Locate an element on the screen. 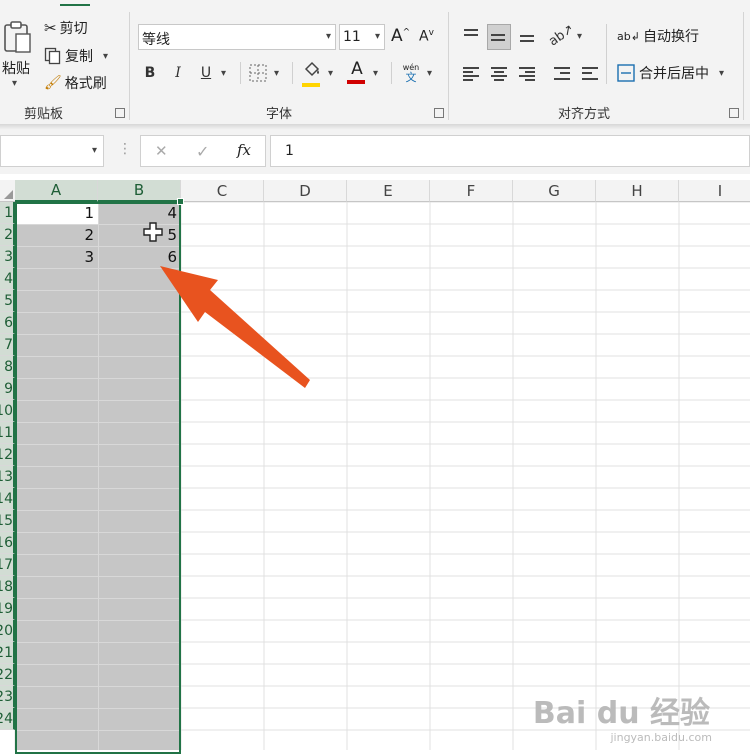  row-header: 9 is located at coordinates (7, 389).